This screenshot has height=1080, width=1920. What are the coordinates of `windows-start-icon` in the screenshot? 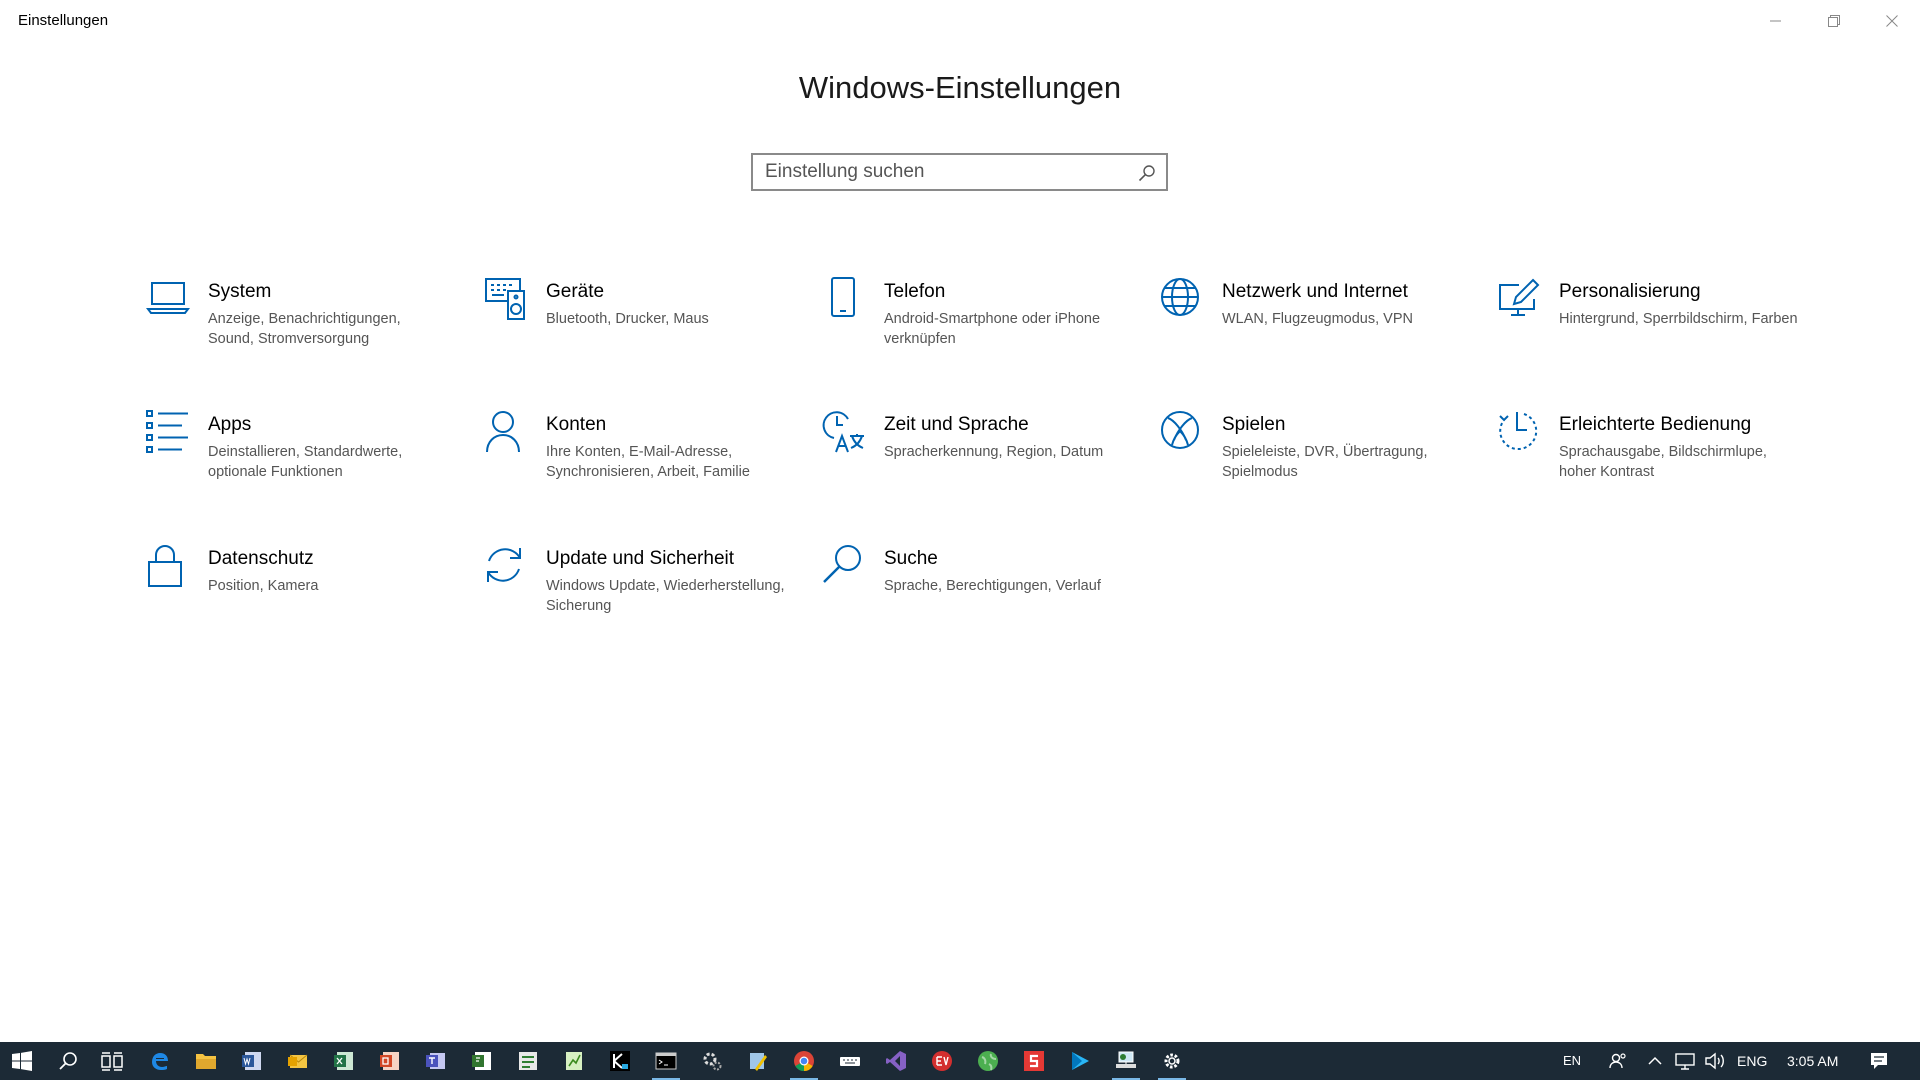 It's located at (22, 1061).